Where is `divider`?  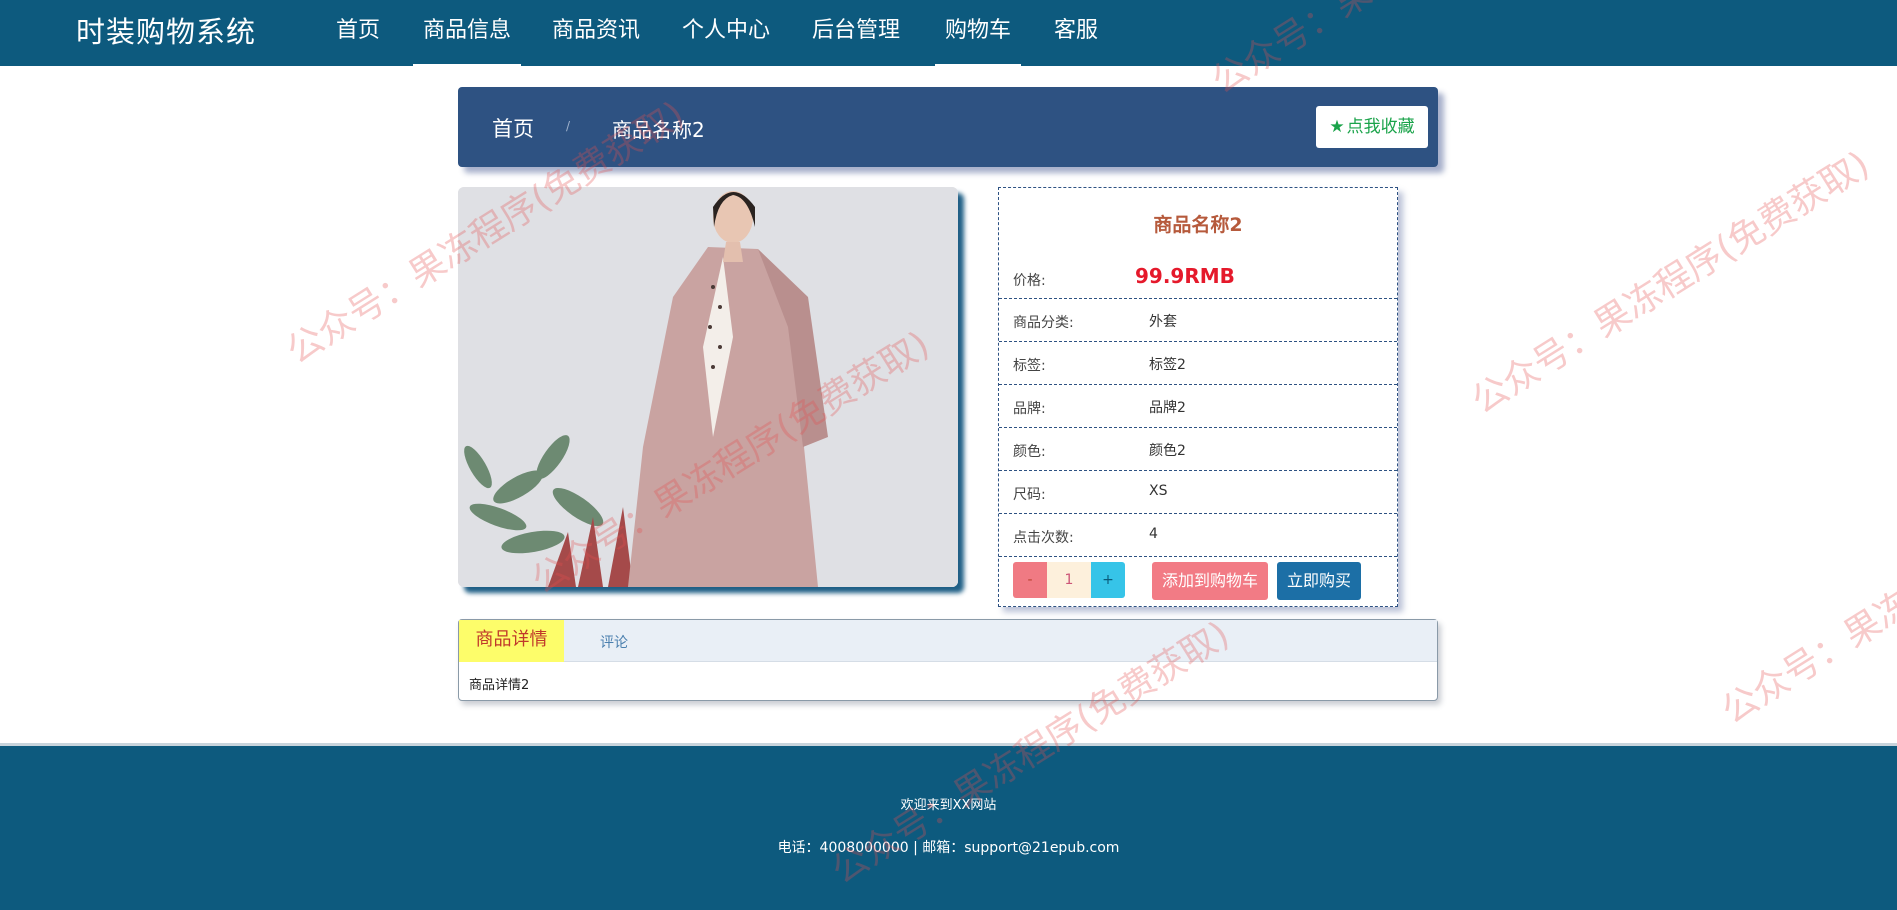
divider is located at coordinates (1198, 556).